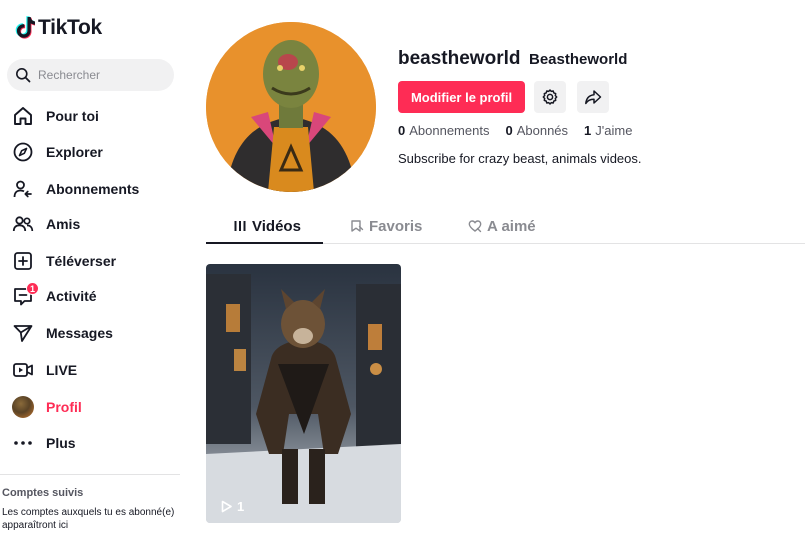  Describe the element at coordinates (70, 27) in the screenshot. I see `logo-text: TikTok` at that location.